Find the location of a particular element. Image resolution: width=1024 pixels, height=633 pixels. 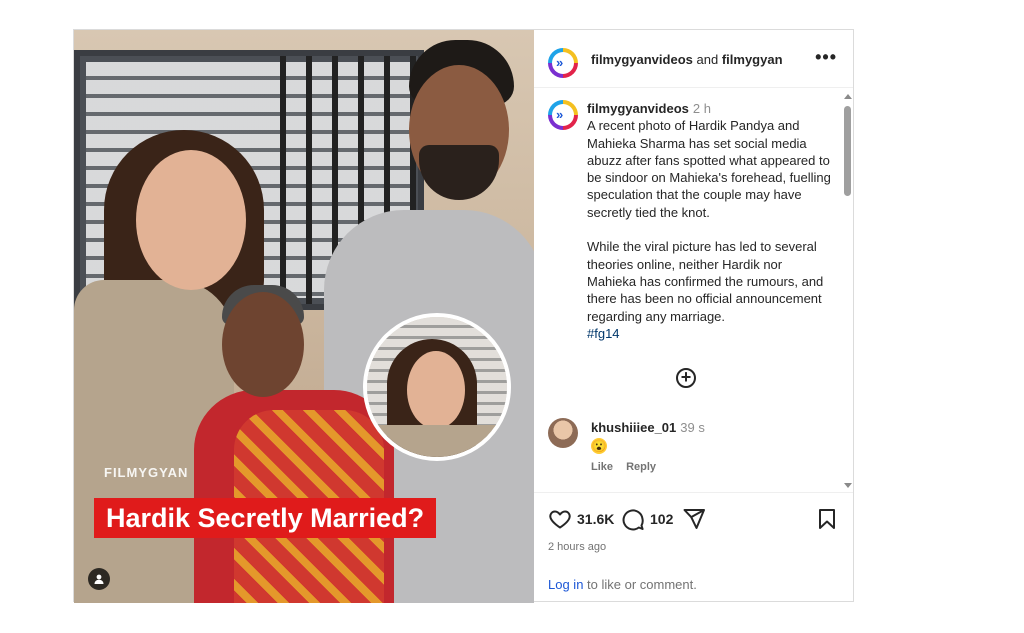

elderly-woman-face is located at coordinates (263, 344).